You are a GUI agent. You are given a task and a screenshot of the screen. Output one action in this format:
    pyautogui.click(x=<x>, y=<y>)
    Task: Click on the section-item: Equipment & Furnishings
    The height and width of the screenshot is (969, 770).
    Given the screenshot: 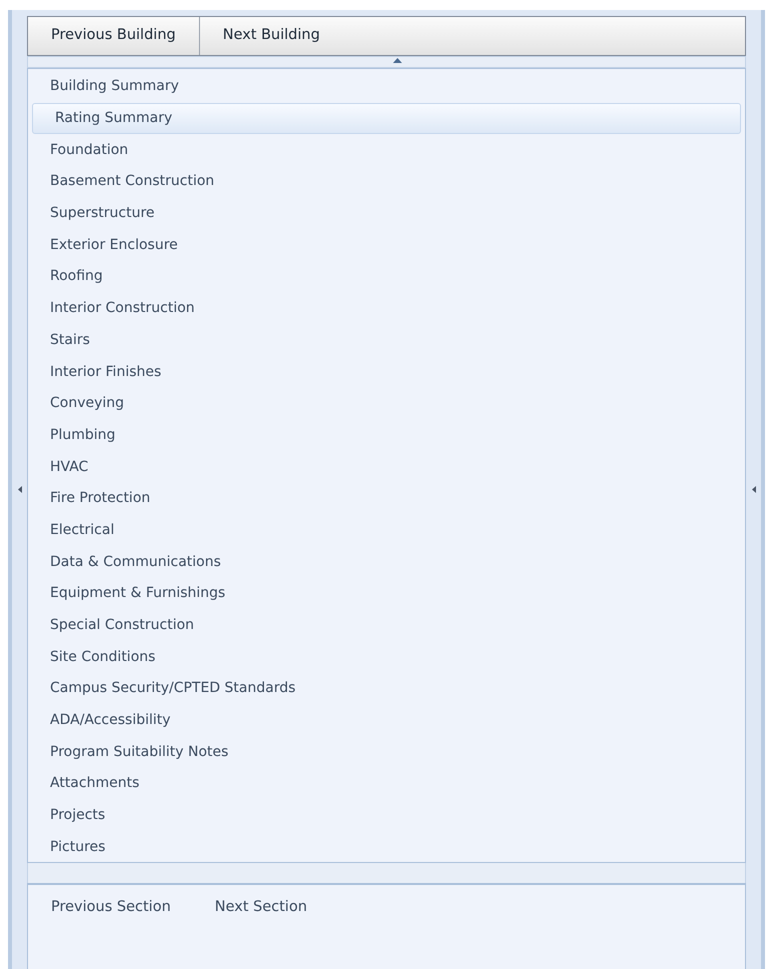 What is the action you would take?
    pyautogui.click(x=386, y=594)
    